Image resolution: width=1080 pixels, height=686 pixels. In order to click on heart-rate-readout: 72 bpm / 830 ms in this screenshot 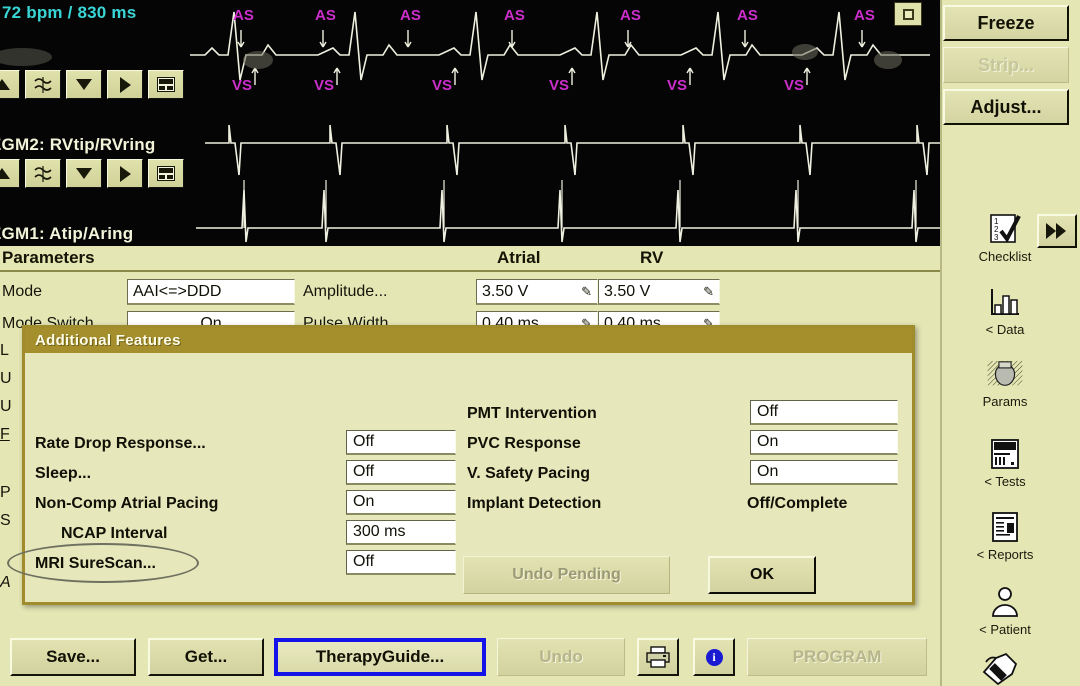, I will do `click(69, 12)`.